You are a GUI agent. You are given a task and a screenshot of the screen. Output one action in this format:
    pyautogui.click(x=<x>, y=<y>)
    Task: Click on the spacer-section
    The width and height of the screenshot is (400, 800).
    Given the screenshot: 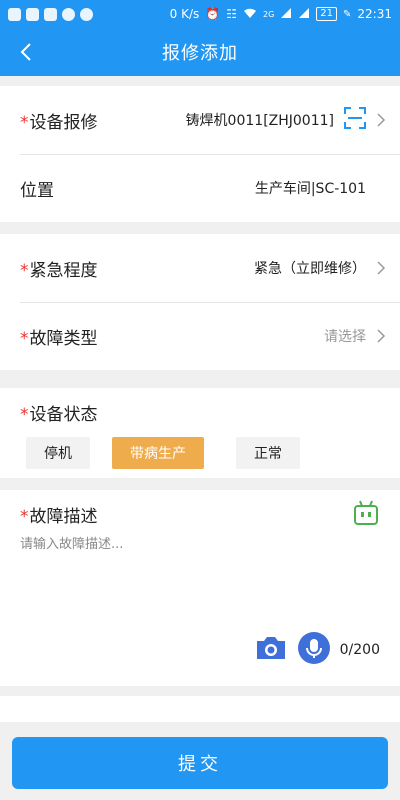 What is the action you would take?
    pyautogui.click(x=200, y=709)
    